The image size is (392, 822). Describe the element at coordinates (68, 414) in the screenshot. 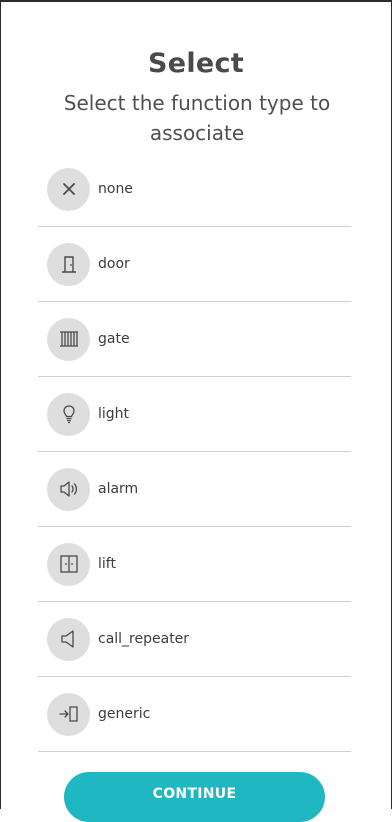

I see `lightbulb-icon` at that location.